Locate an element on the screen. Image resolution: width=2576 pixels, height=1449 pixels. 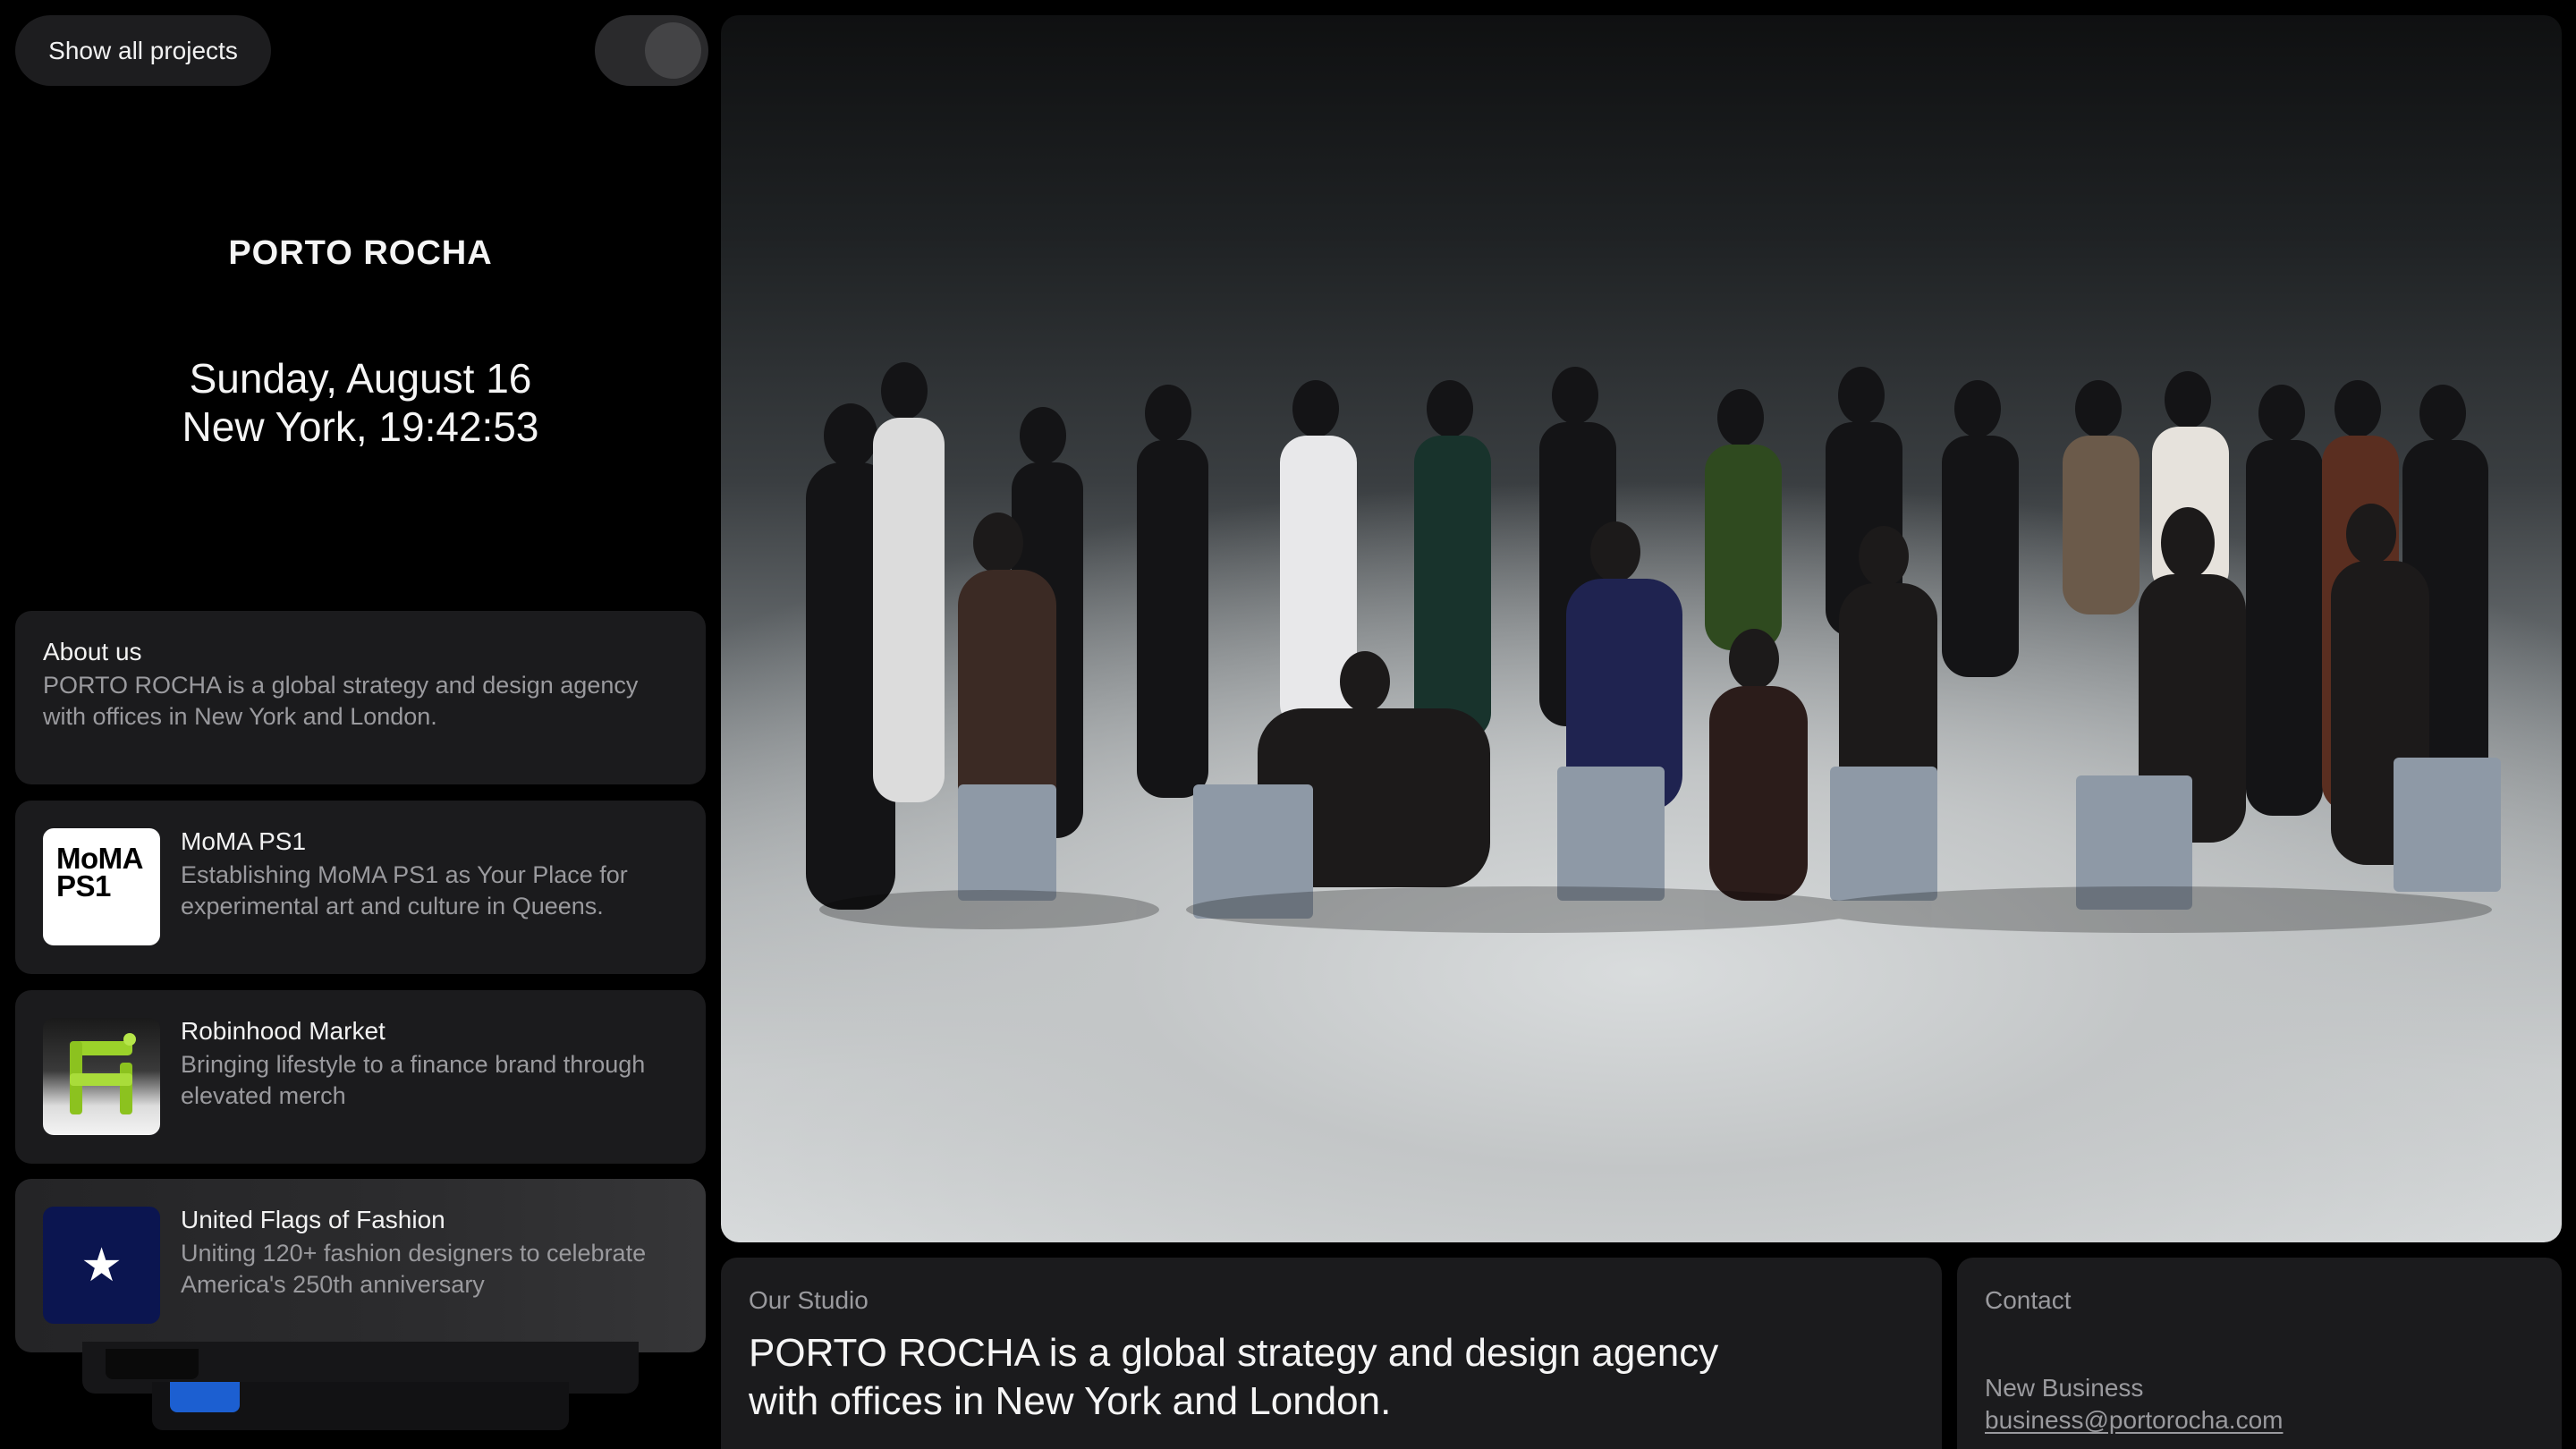
about-title: About us is located at coordinates (92, 651).